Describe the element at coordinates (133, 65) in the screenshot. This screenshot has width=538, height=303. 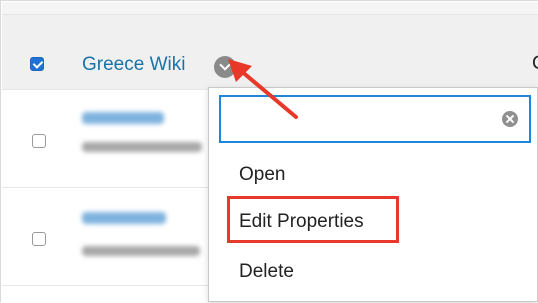
I see `item-title-link: Greece Wiki` at that location.